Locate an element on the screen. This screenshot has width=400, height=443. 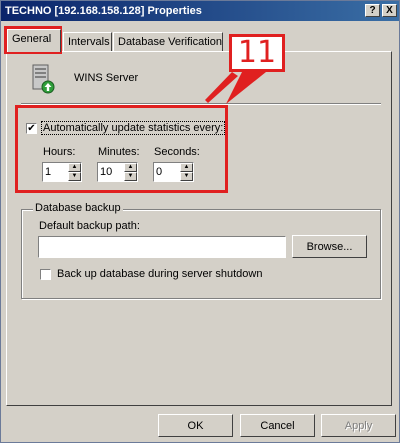
tab-intervals: Intervals is located at coordinates (87, 41).